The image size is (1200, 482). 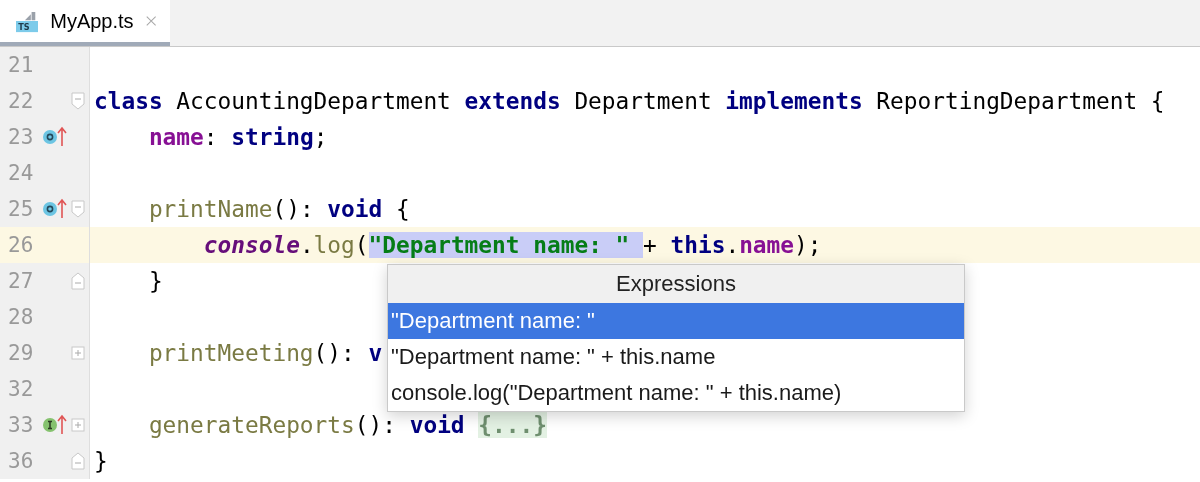 I want to click on line-number: 29, so click(x=21, y=353).